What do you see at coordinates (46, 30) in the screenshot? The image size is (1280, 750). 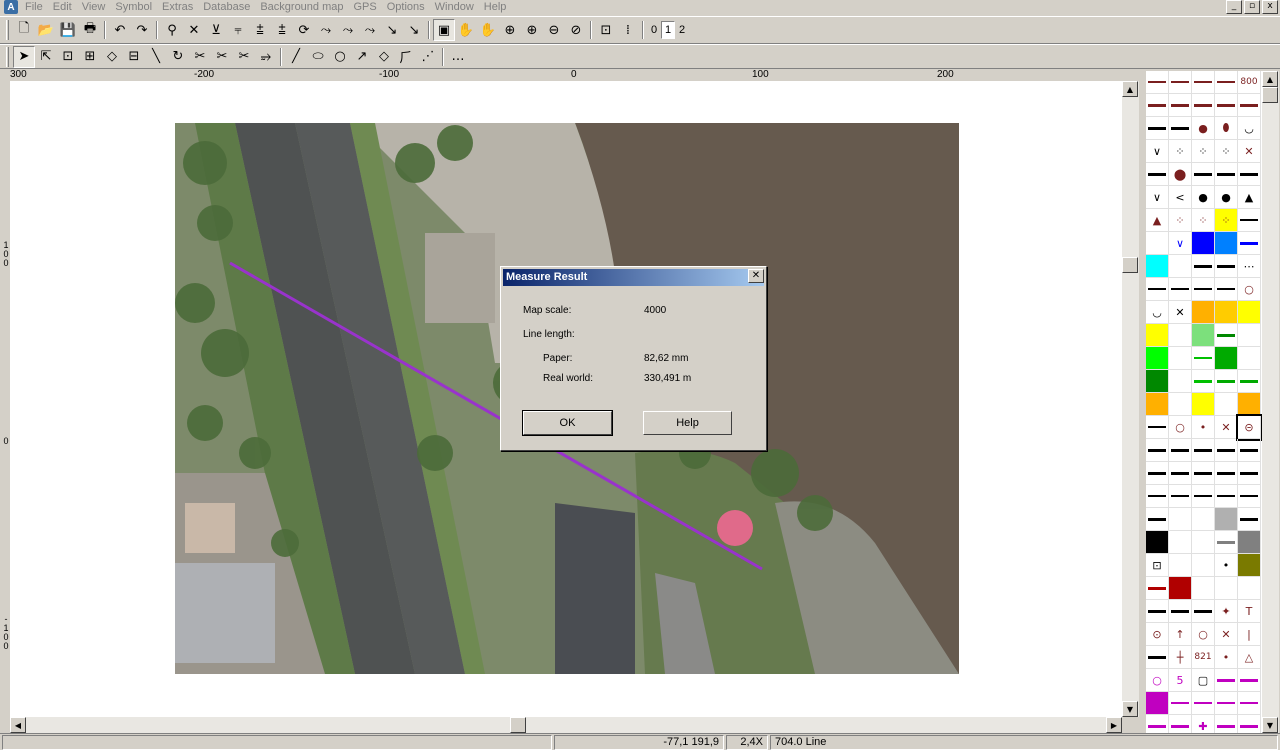 I see `open-icon: 📂` at bounding box center [46, 30].